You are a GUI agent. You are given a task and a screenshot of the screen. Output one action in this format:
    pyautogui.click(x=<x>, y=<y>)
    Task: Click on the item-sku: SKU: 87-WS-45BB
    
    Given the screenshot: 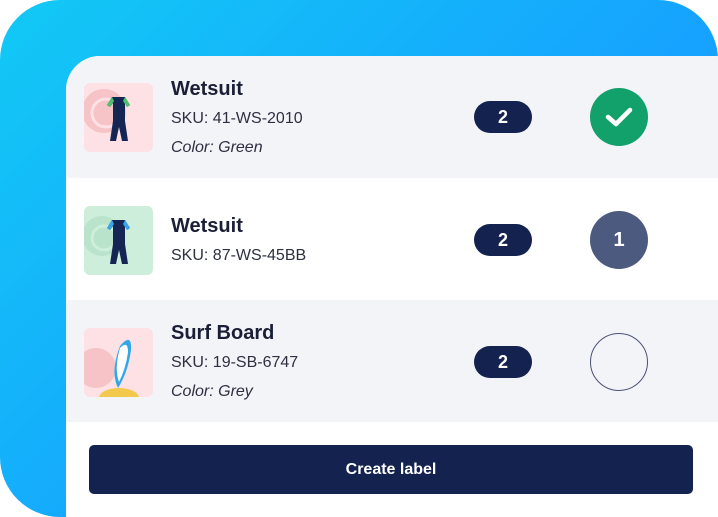 What is the action you would take?
    pyautogui.click(x=239, y=255)
    